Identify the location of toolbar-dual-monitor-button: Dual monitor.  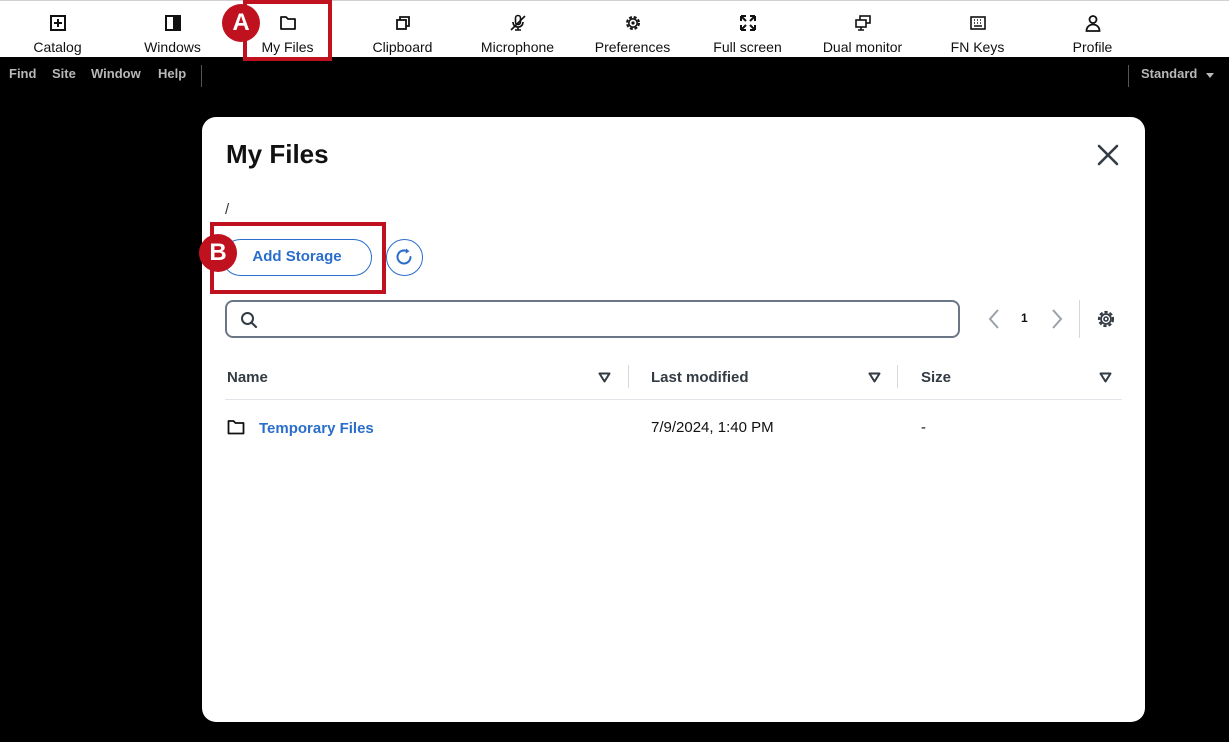
(862, 29).